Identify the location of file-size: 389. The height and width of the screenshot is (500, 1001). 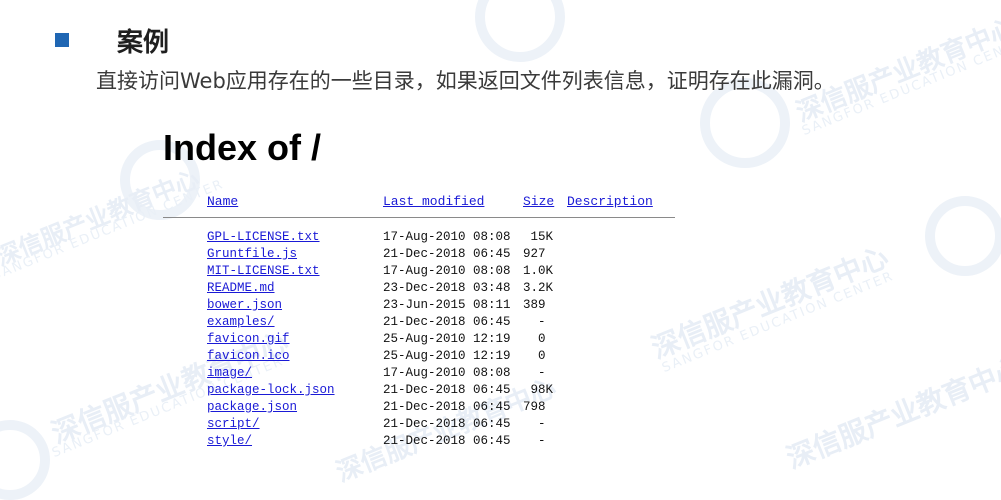
(534, 305).